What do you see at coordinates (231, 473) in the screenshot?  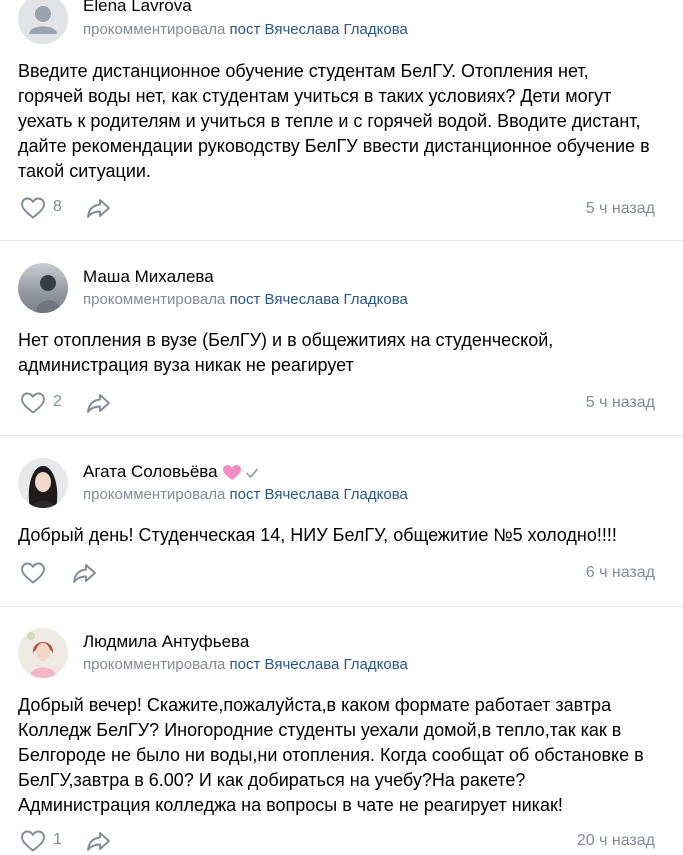 I see `pink-heart-icon` at bounding box center [231, 473].